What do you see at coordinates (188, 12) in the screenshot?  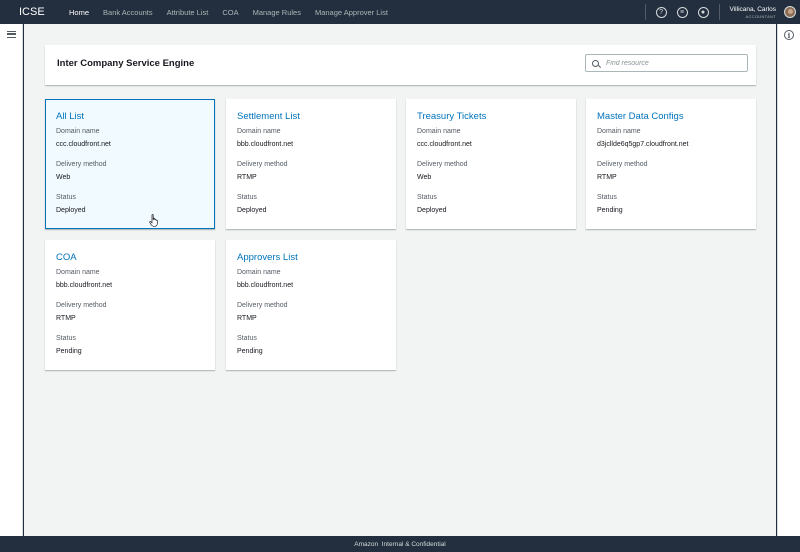 I see `nav-attribute-list: Attribute List` at bounding box center [188, 12].